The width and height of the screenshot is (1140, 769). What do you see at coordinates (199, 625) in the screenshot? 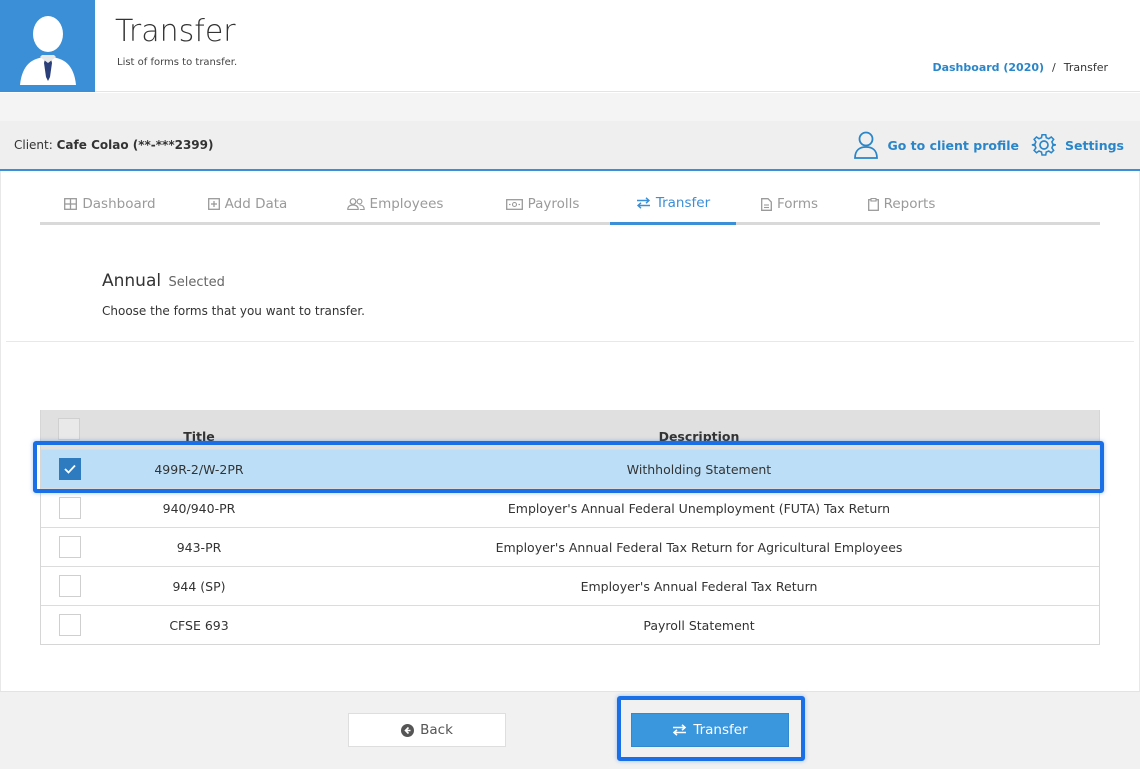
I see `row-title: CFSE 693` at bounding box center [199, 625].